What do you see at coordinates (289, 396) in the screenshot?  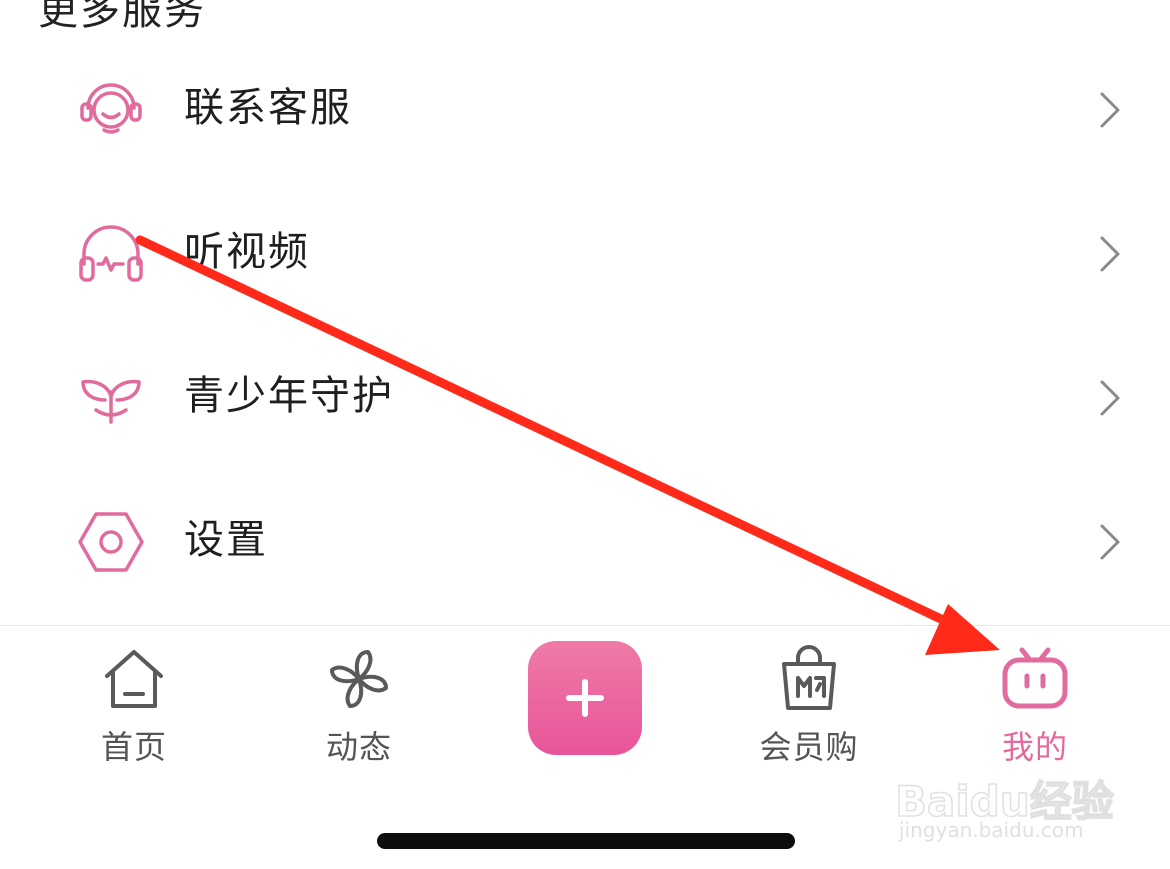 I see `menu-label: 青少年守护` at bounding box center [289, 396].